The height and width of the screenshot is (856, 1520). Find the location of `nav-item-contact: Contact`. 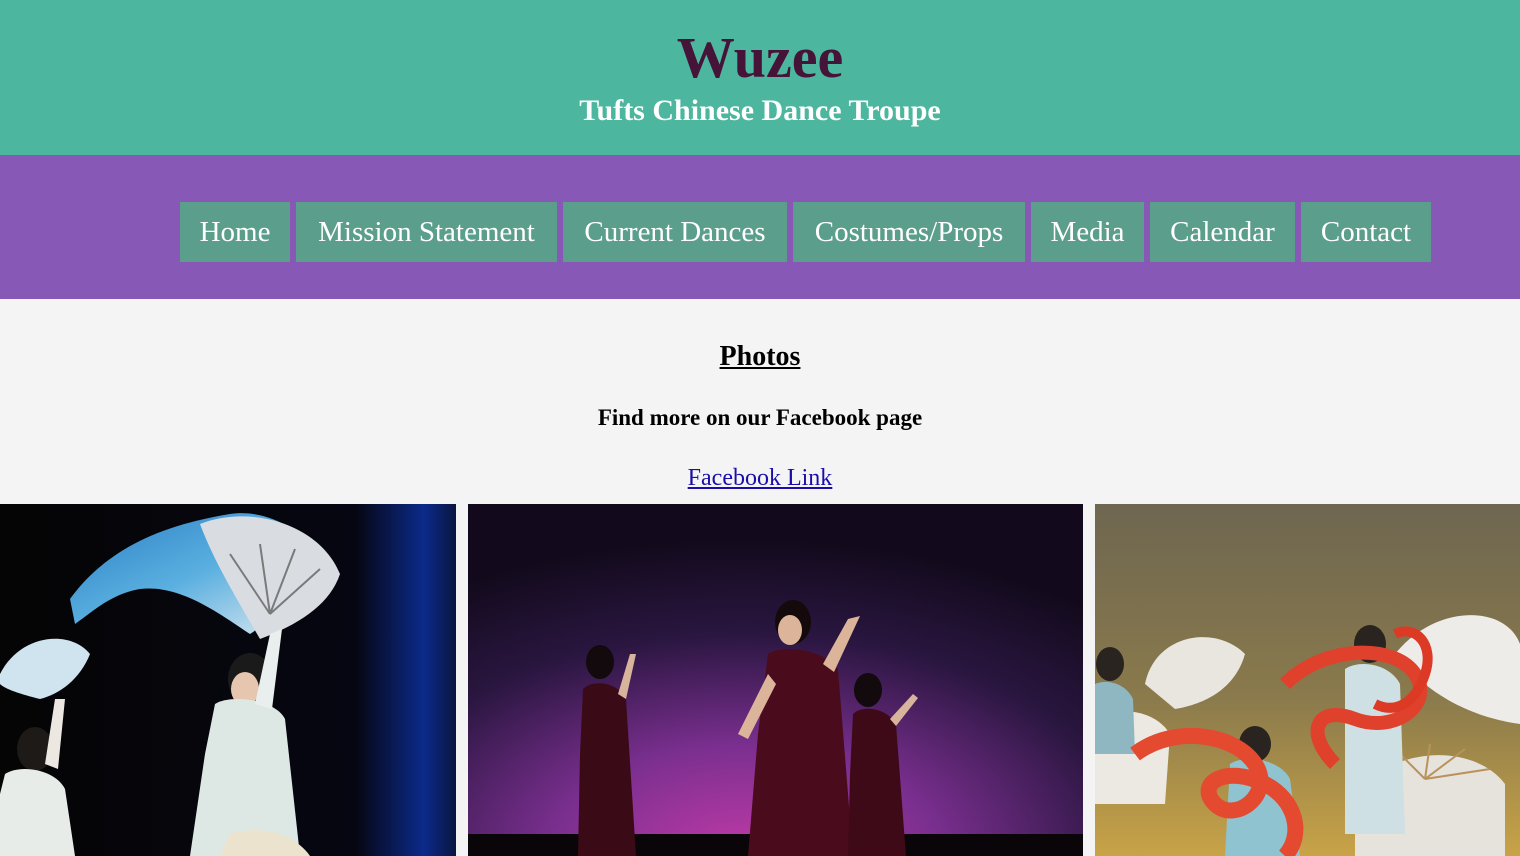

nav-item-contact: Contact is located at coordinates (1366, 232).